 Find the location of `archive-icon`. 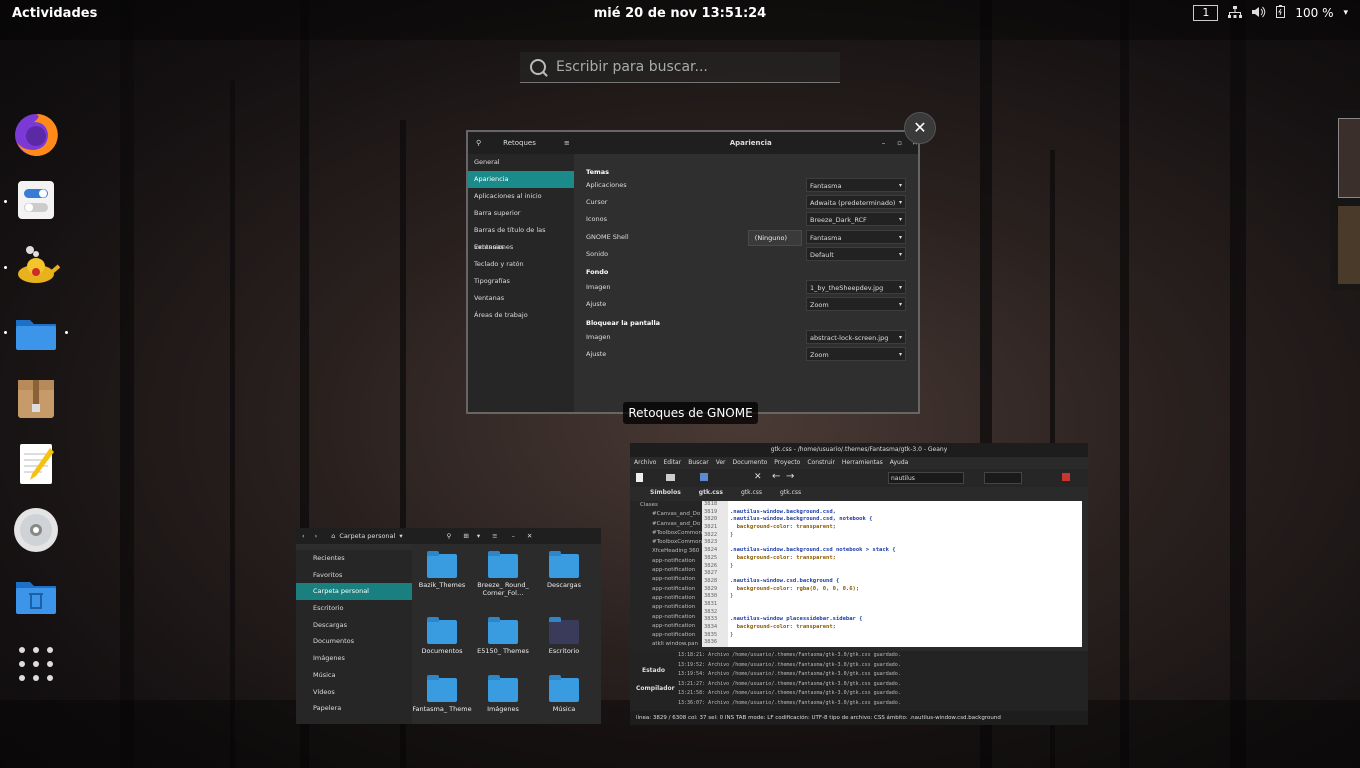

archive-icon is located at coordinates (36, 398).